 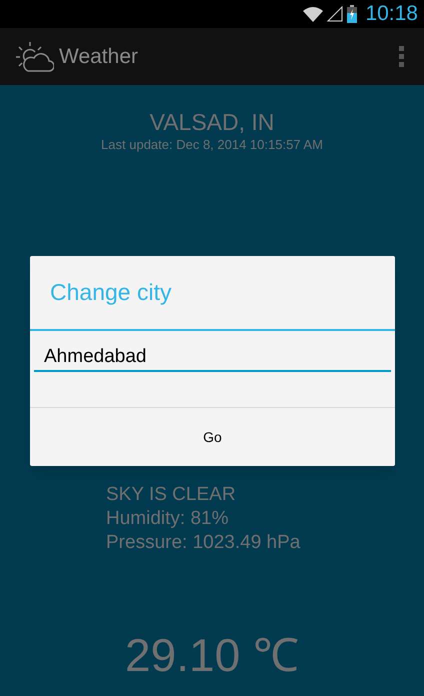 What do you see at coordinates (111, 293) in the screenshot?
I see `dialog-title: Change city` at bounding box center [111, 293].